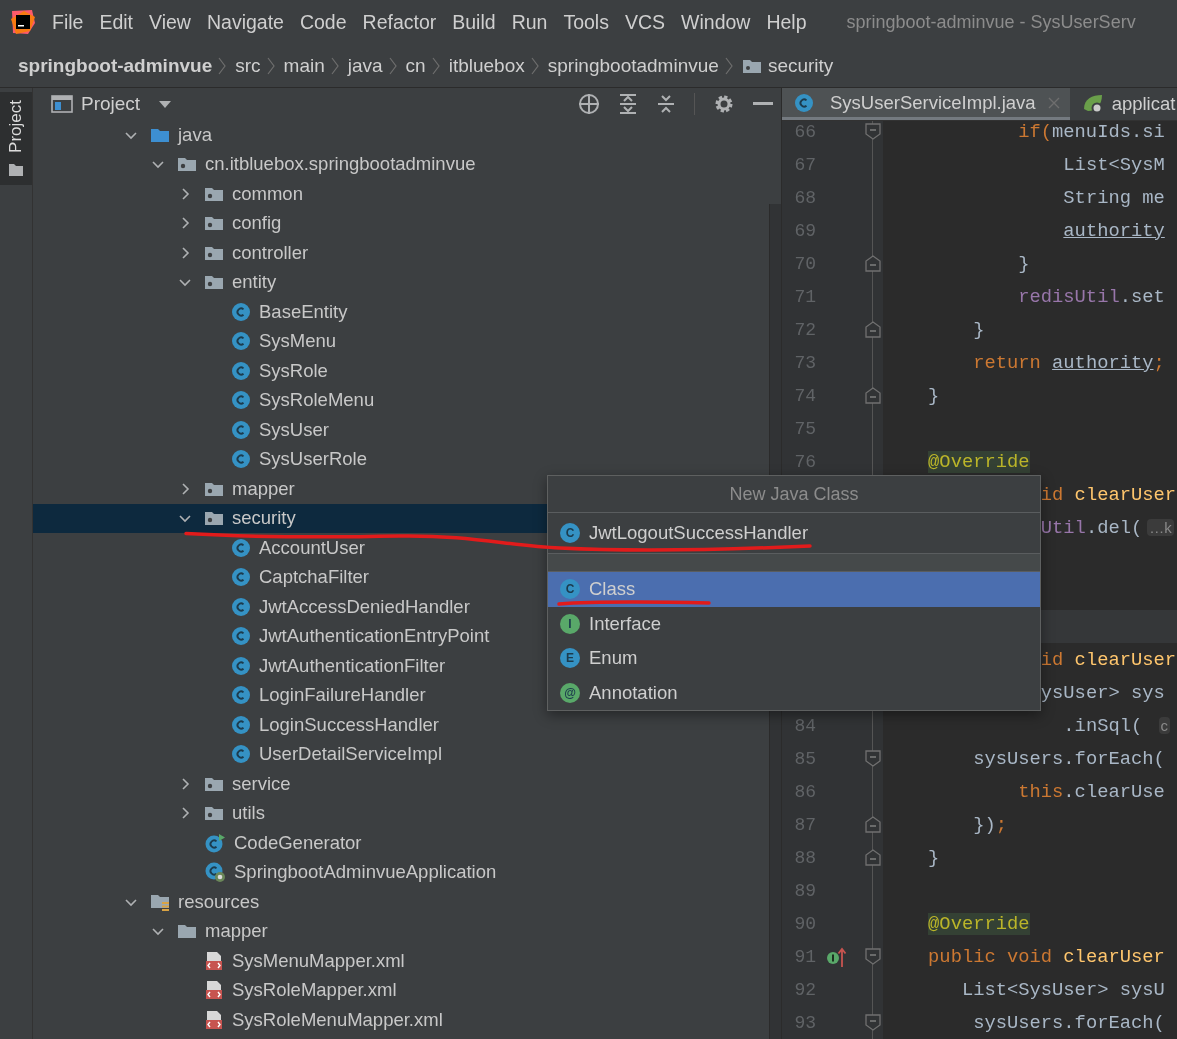 The height and width of the screenshot is (1039, 1177). What do you see at coordinates (303, 311) in the screenshot?
I see `tree-label: BaseEntity` at bounding box center [303, 311].